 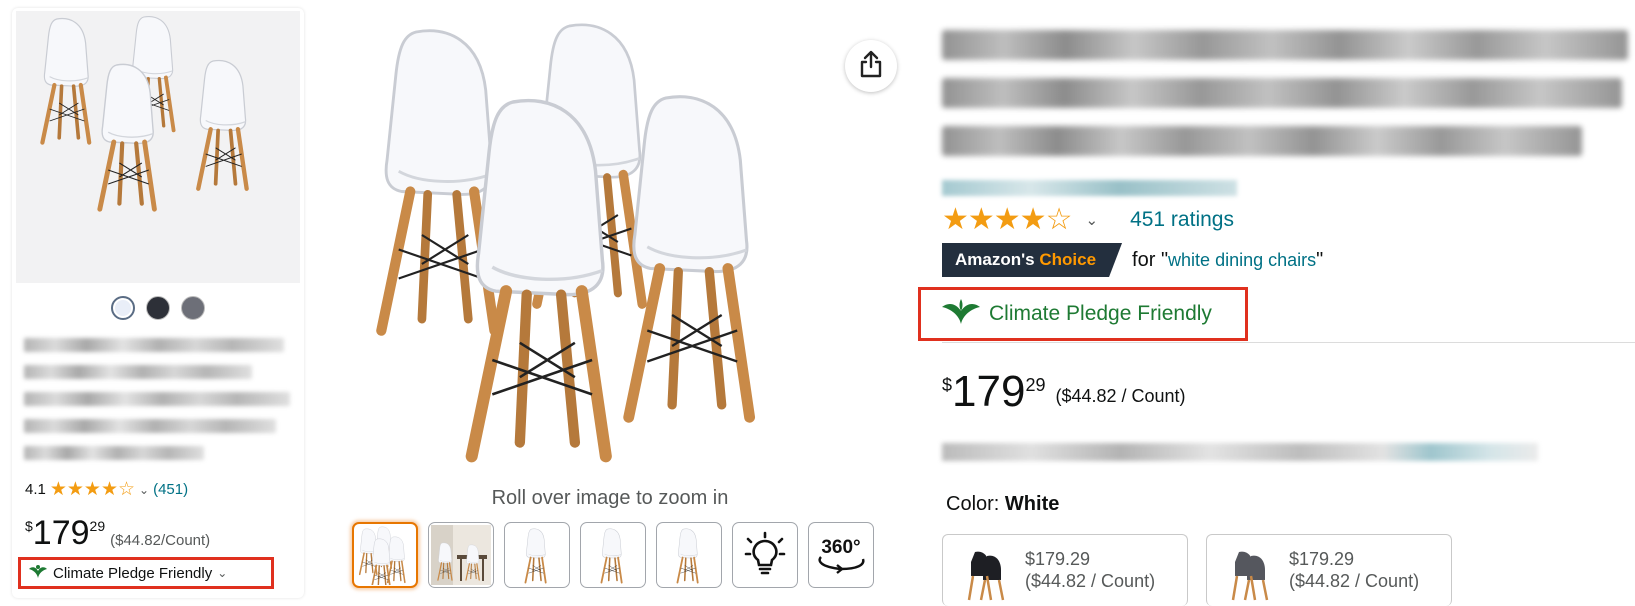 I want to click on product-card-rating: 4.1 ★★★★☆ ⌄ (451), so click(x=106, y=489).